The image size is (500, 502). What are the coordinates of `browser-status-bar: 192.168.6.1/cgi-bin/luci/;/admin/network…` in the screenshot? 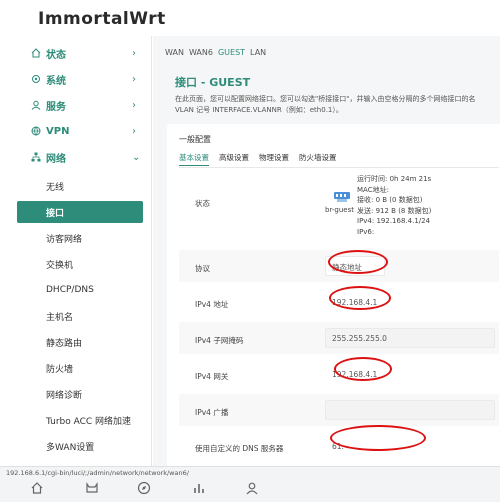 It's located at (250, 484).